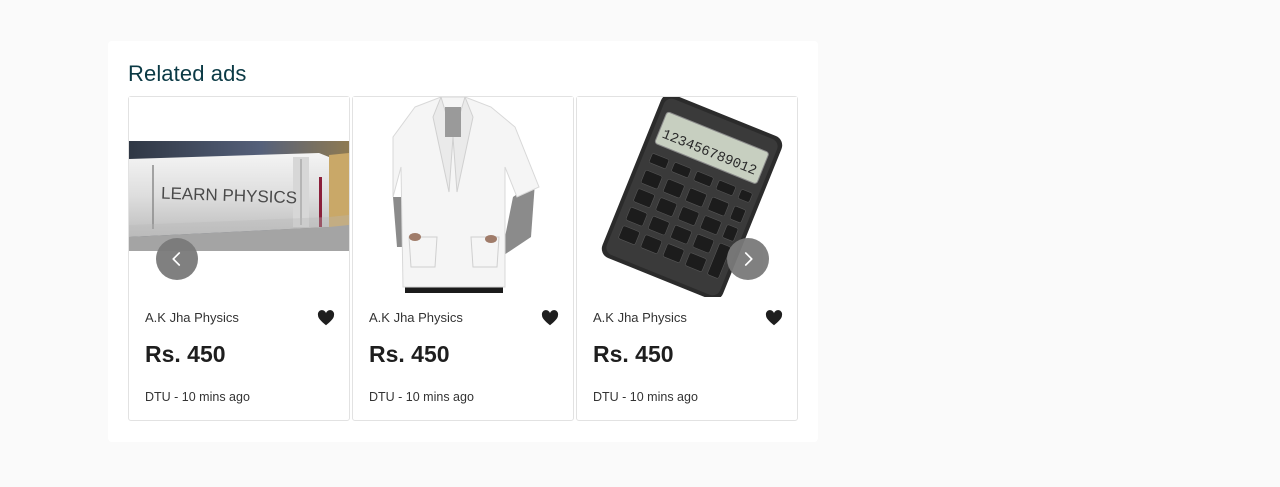 Image resolution: width=1280 pixels, height=487 pixels. I want to click on carousel-next-button, so click(748, 259).